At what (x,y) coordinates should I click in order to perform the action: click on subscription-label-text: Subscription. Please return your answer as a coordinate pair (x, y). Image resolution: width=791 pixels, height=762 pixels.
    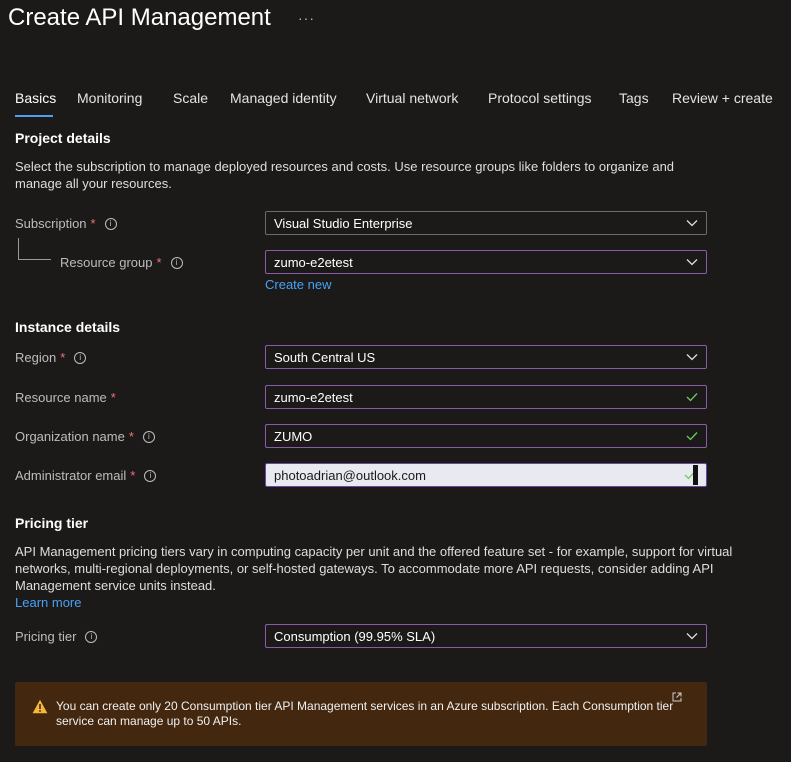
    Looking at the image, I should click on (51, 223).